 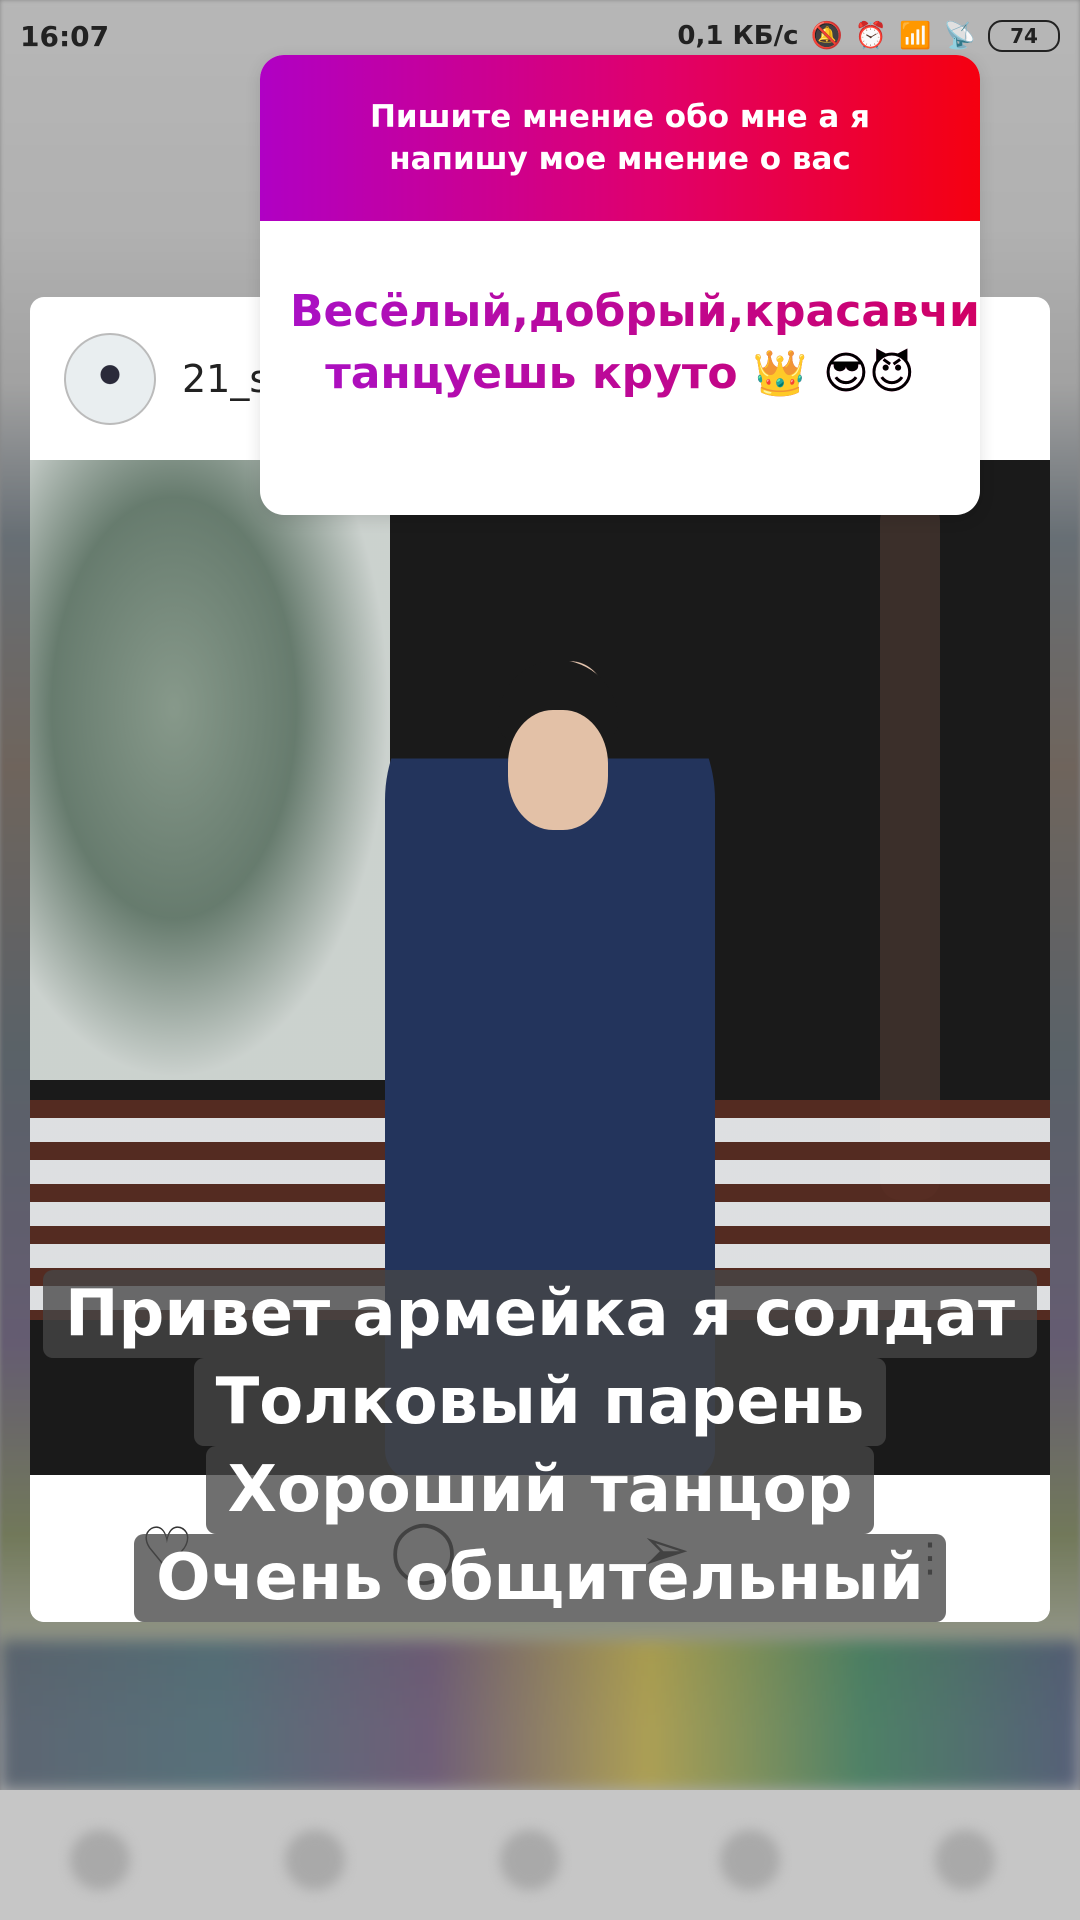 I want to click on photo-face, so click(x=558, y=770).